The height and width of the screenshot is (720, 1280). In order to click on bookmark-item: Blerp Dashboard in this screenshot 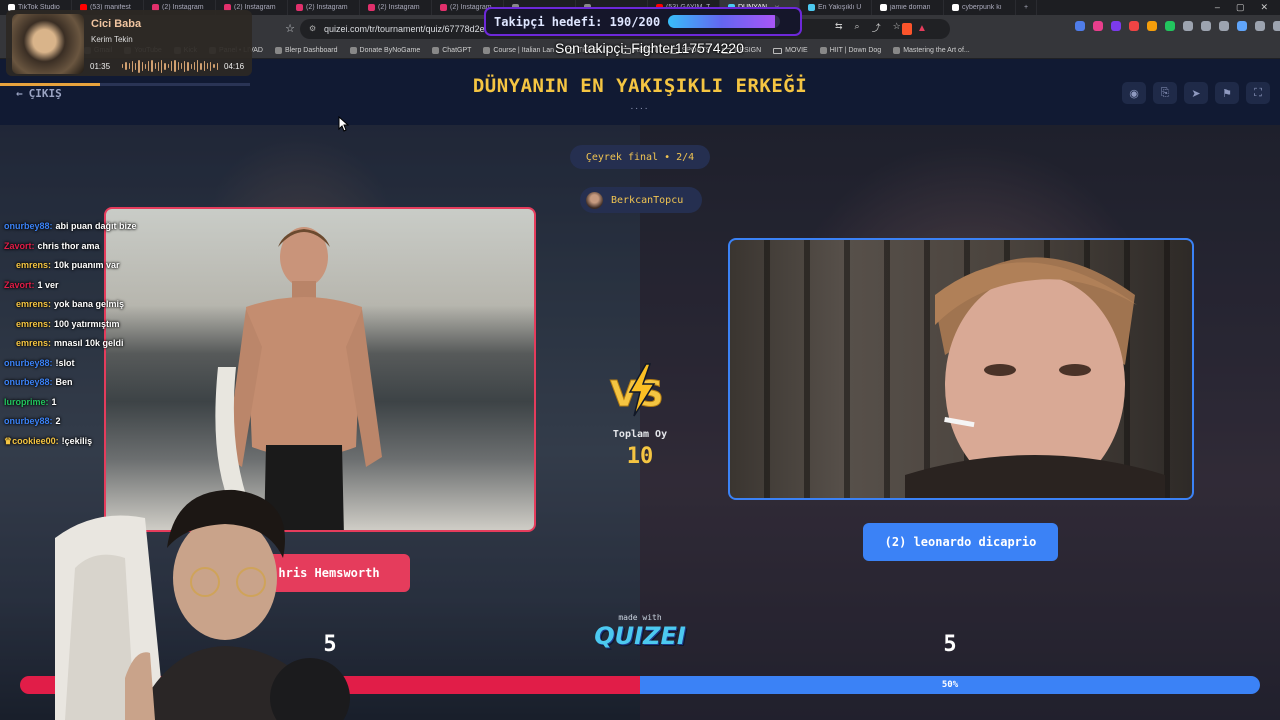, I will do `click(306, 50)`.